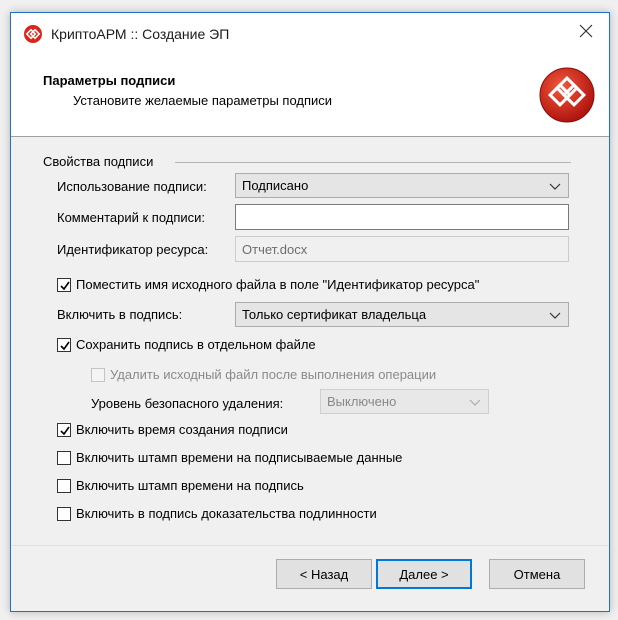  I want to click on close-icon, so click(586, 31).